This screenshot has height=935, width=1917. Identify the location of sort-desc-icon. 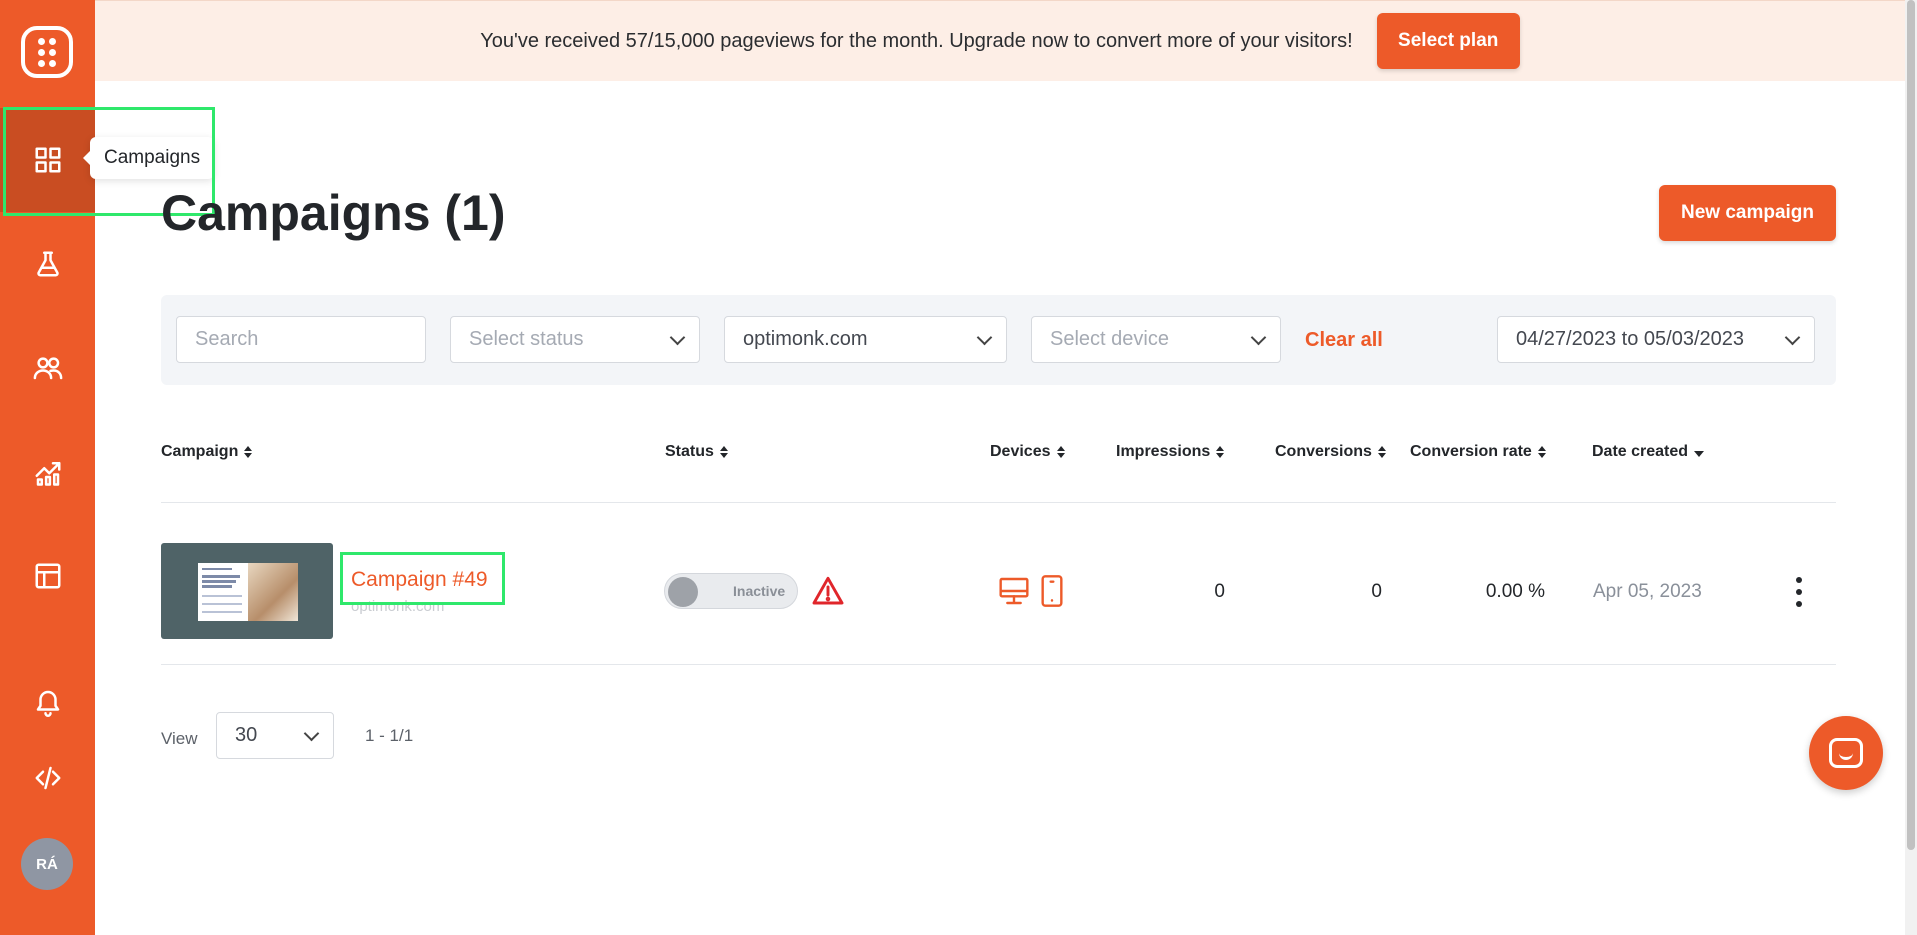
(1699, 453).